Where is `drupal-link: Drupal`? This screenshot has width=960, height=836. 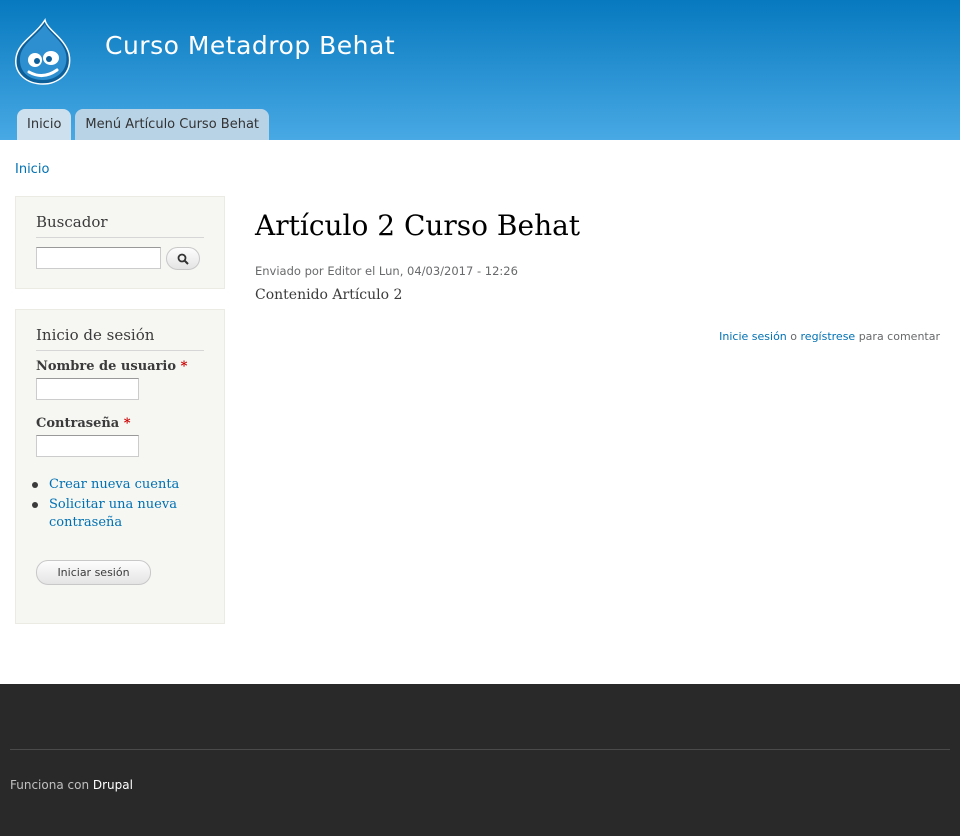 drupal-link: Drupal is located at coordinates (113, 785).